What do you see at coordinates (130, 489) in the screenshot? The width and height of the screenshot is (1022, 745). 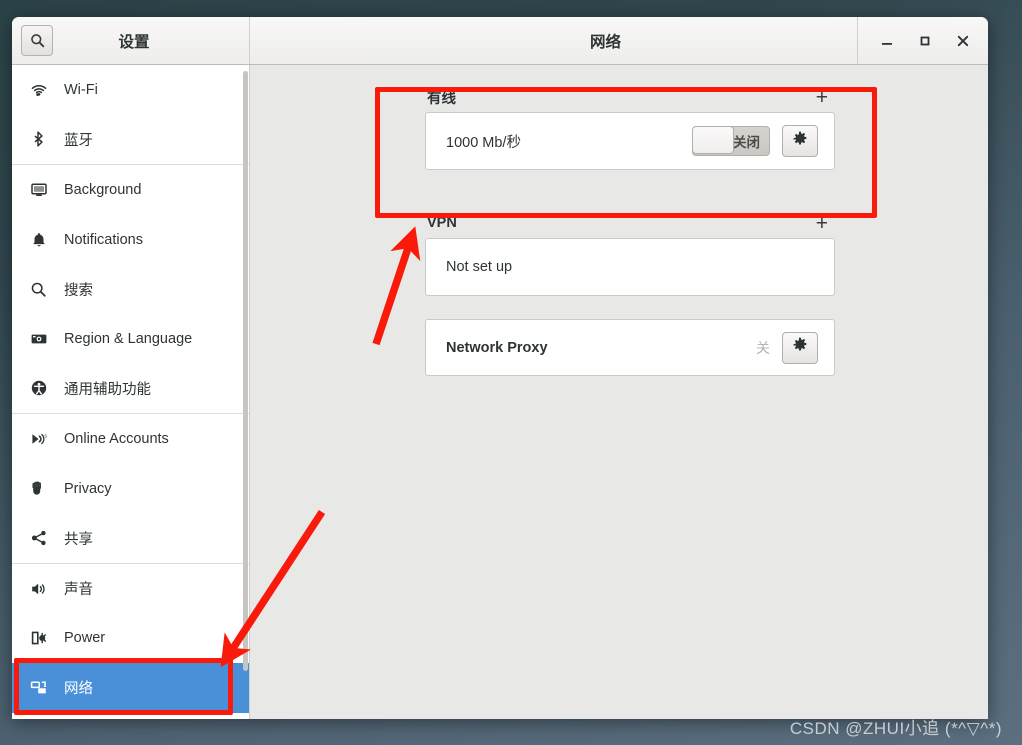 I see `sidebar-item-Privacy: Privacy` at bounding box center [130, 489].